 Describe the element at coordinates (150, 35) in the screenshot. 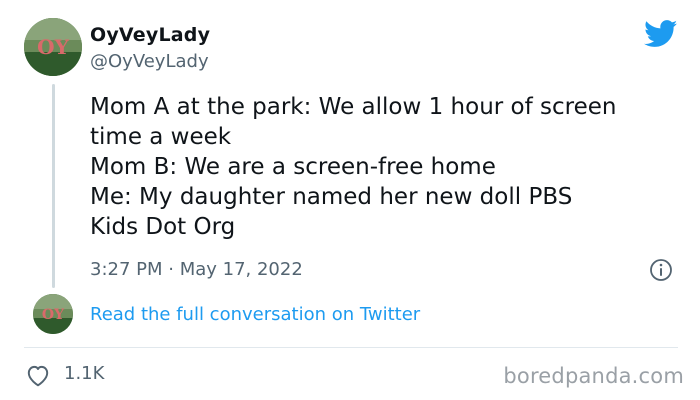

I see `author-display-name: OyVeyLady` at that location.